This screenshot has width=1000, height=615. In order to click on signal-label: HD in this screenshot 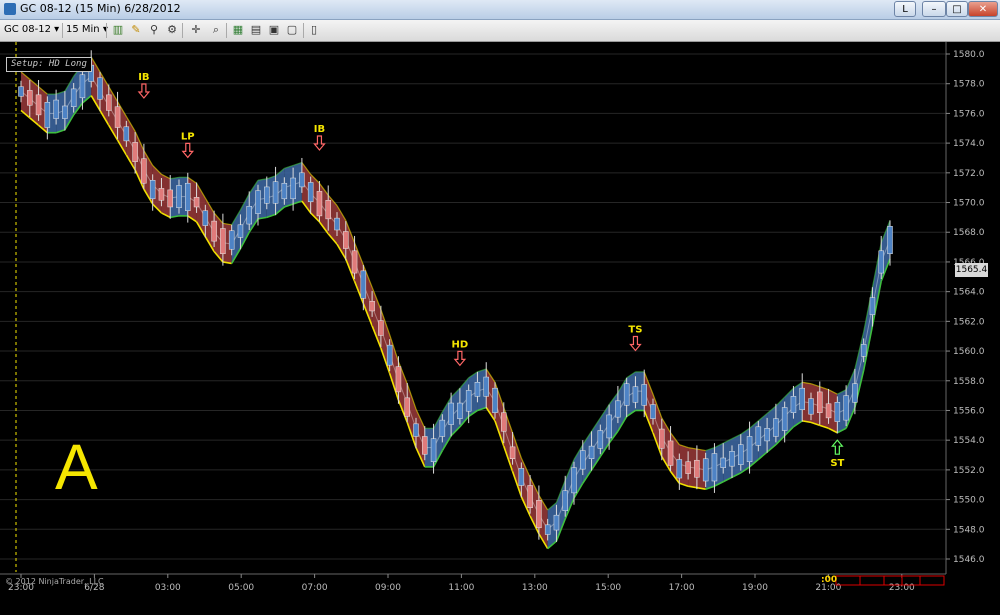, I will do `click(460, 344)`.